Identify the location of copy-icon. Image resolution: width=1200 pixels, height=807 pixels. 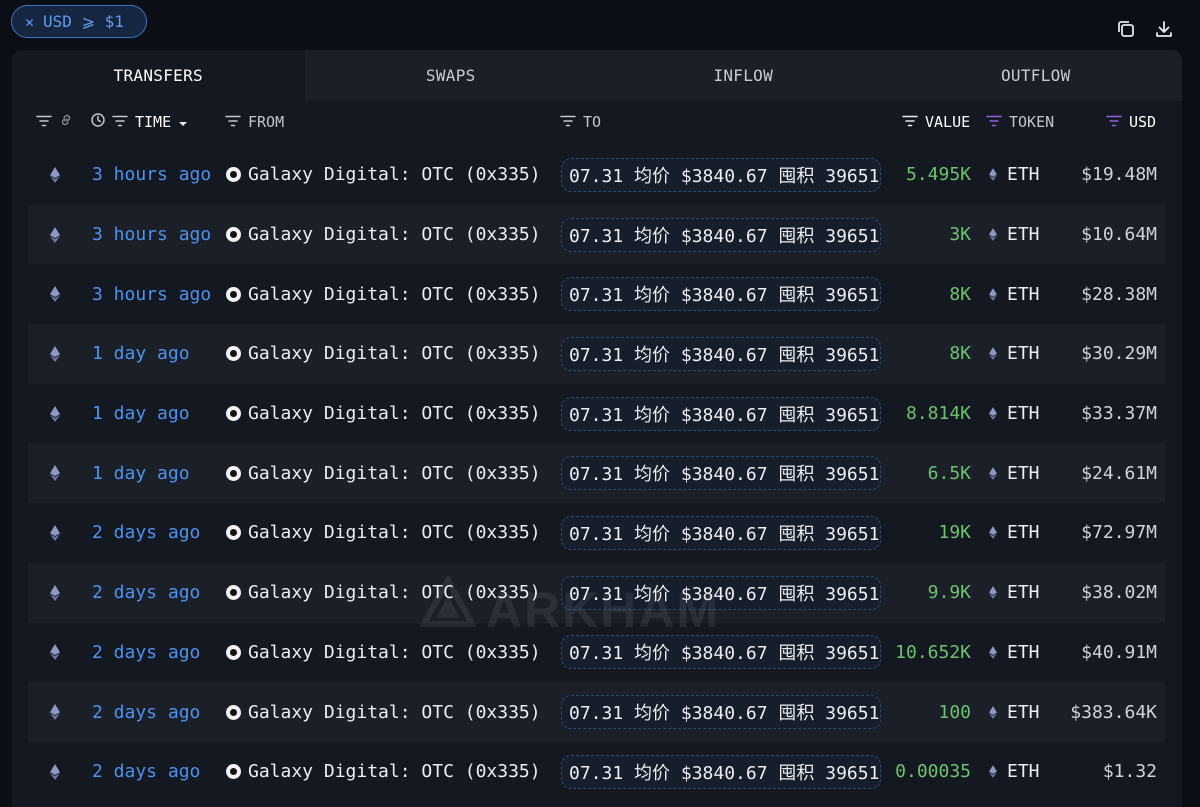
(1126, 29).